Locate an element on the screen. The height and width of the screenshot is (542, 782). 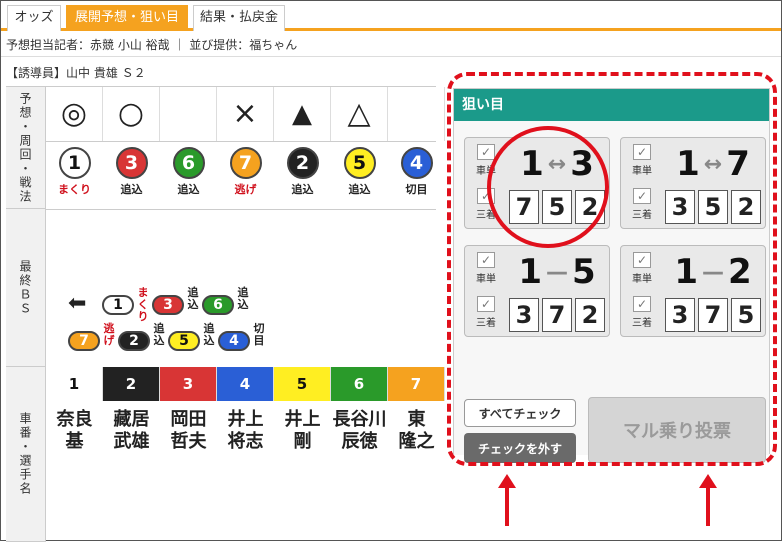
row-label-prediction: 予想・周回・戦法 is located at coordinates (26, 148).